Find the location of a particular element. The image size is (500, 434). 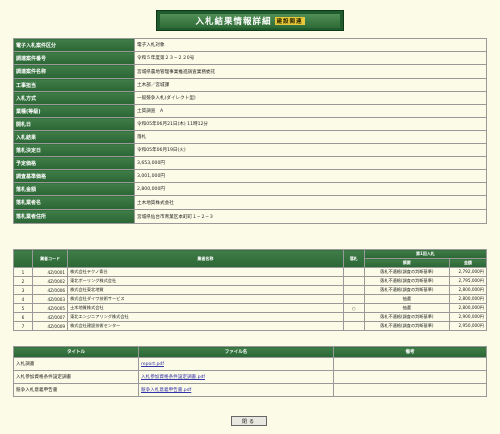

attachment-title: 競争入札意義申告書 is located at coordinates (76, 390).